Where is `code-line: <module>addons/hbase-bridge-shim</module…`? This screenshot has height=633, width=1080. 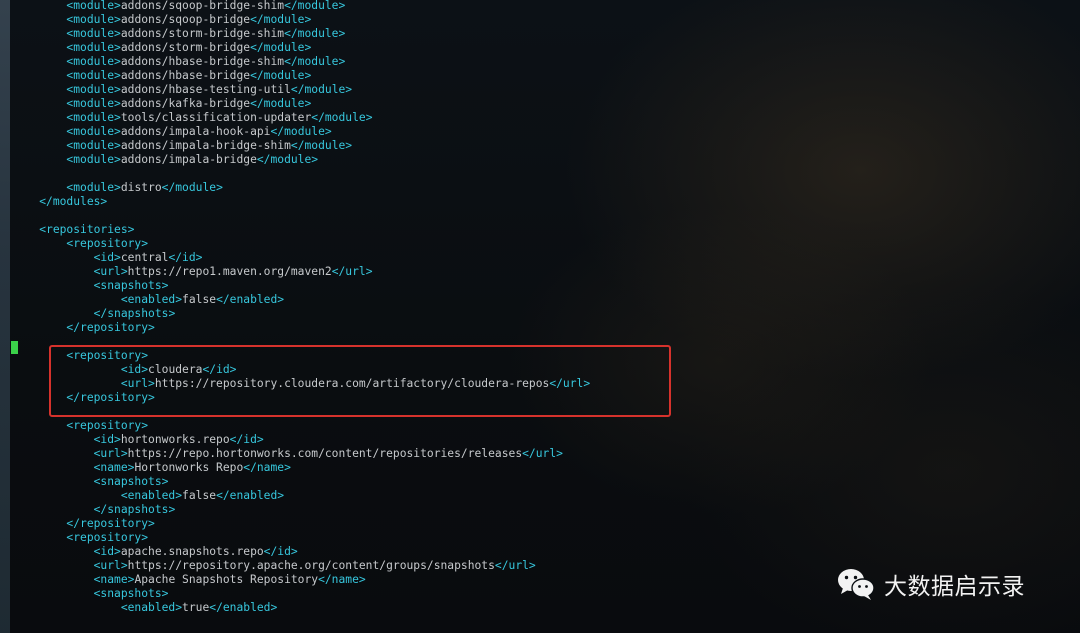
code-line: <module>addons/hbase-bridge-shim</module… is located at coordinates (542, 62).